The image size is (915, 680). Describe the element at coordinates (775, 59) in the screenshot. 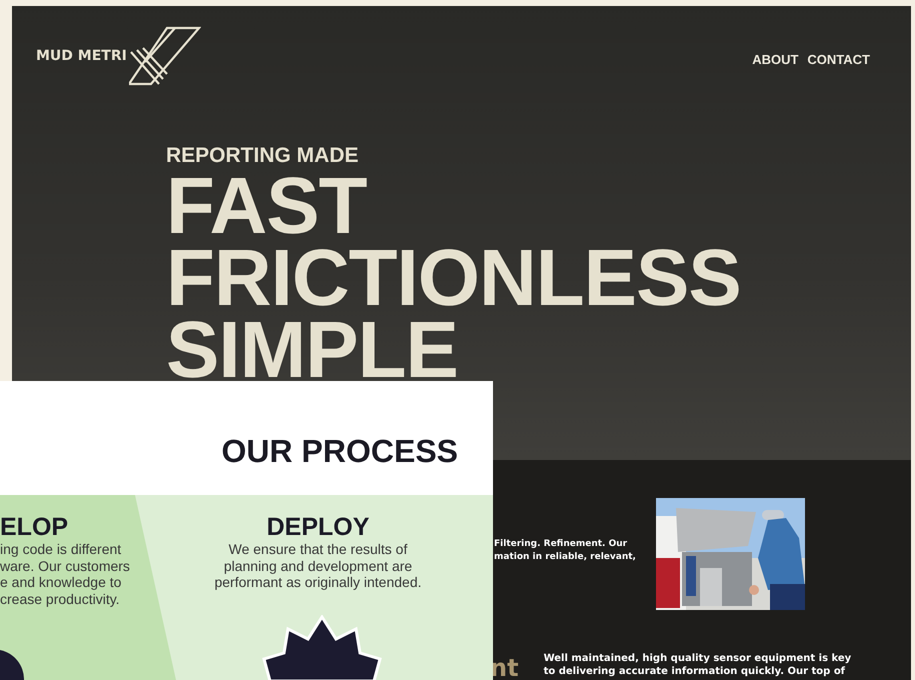

I see `nav-link: ABOUT` at that location.